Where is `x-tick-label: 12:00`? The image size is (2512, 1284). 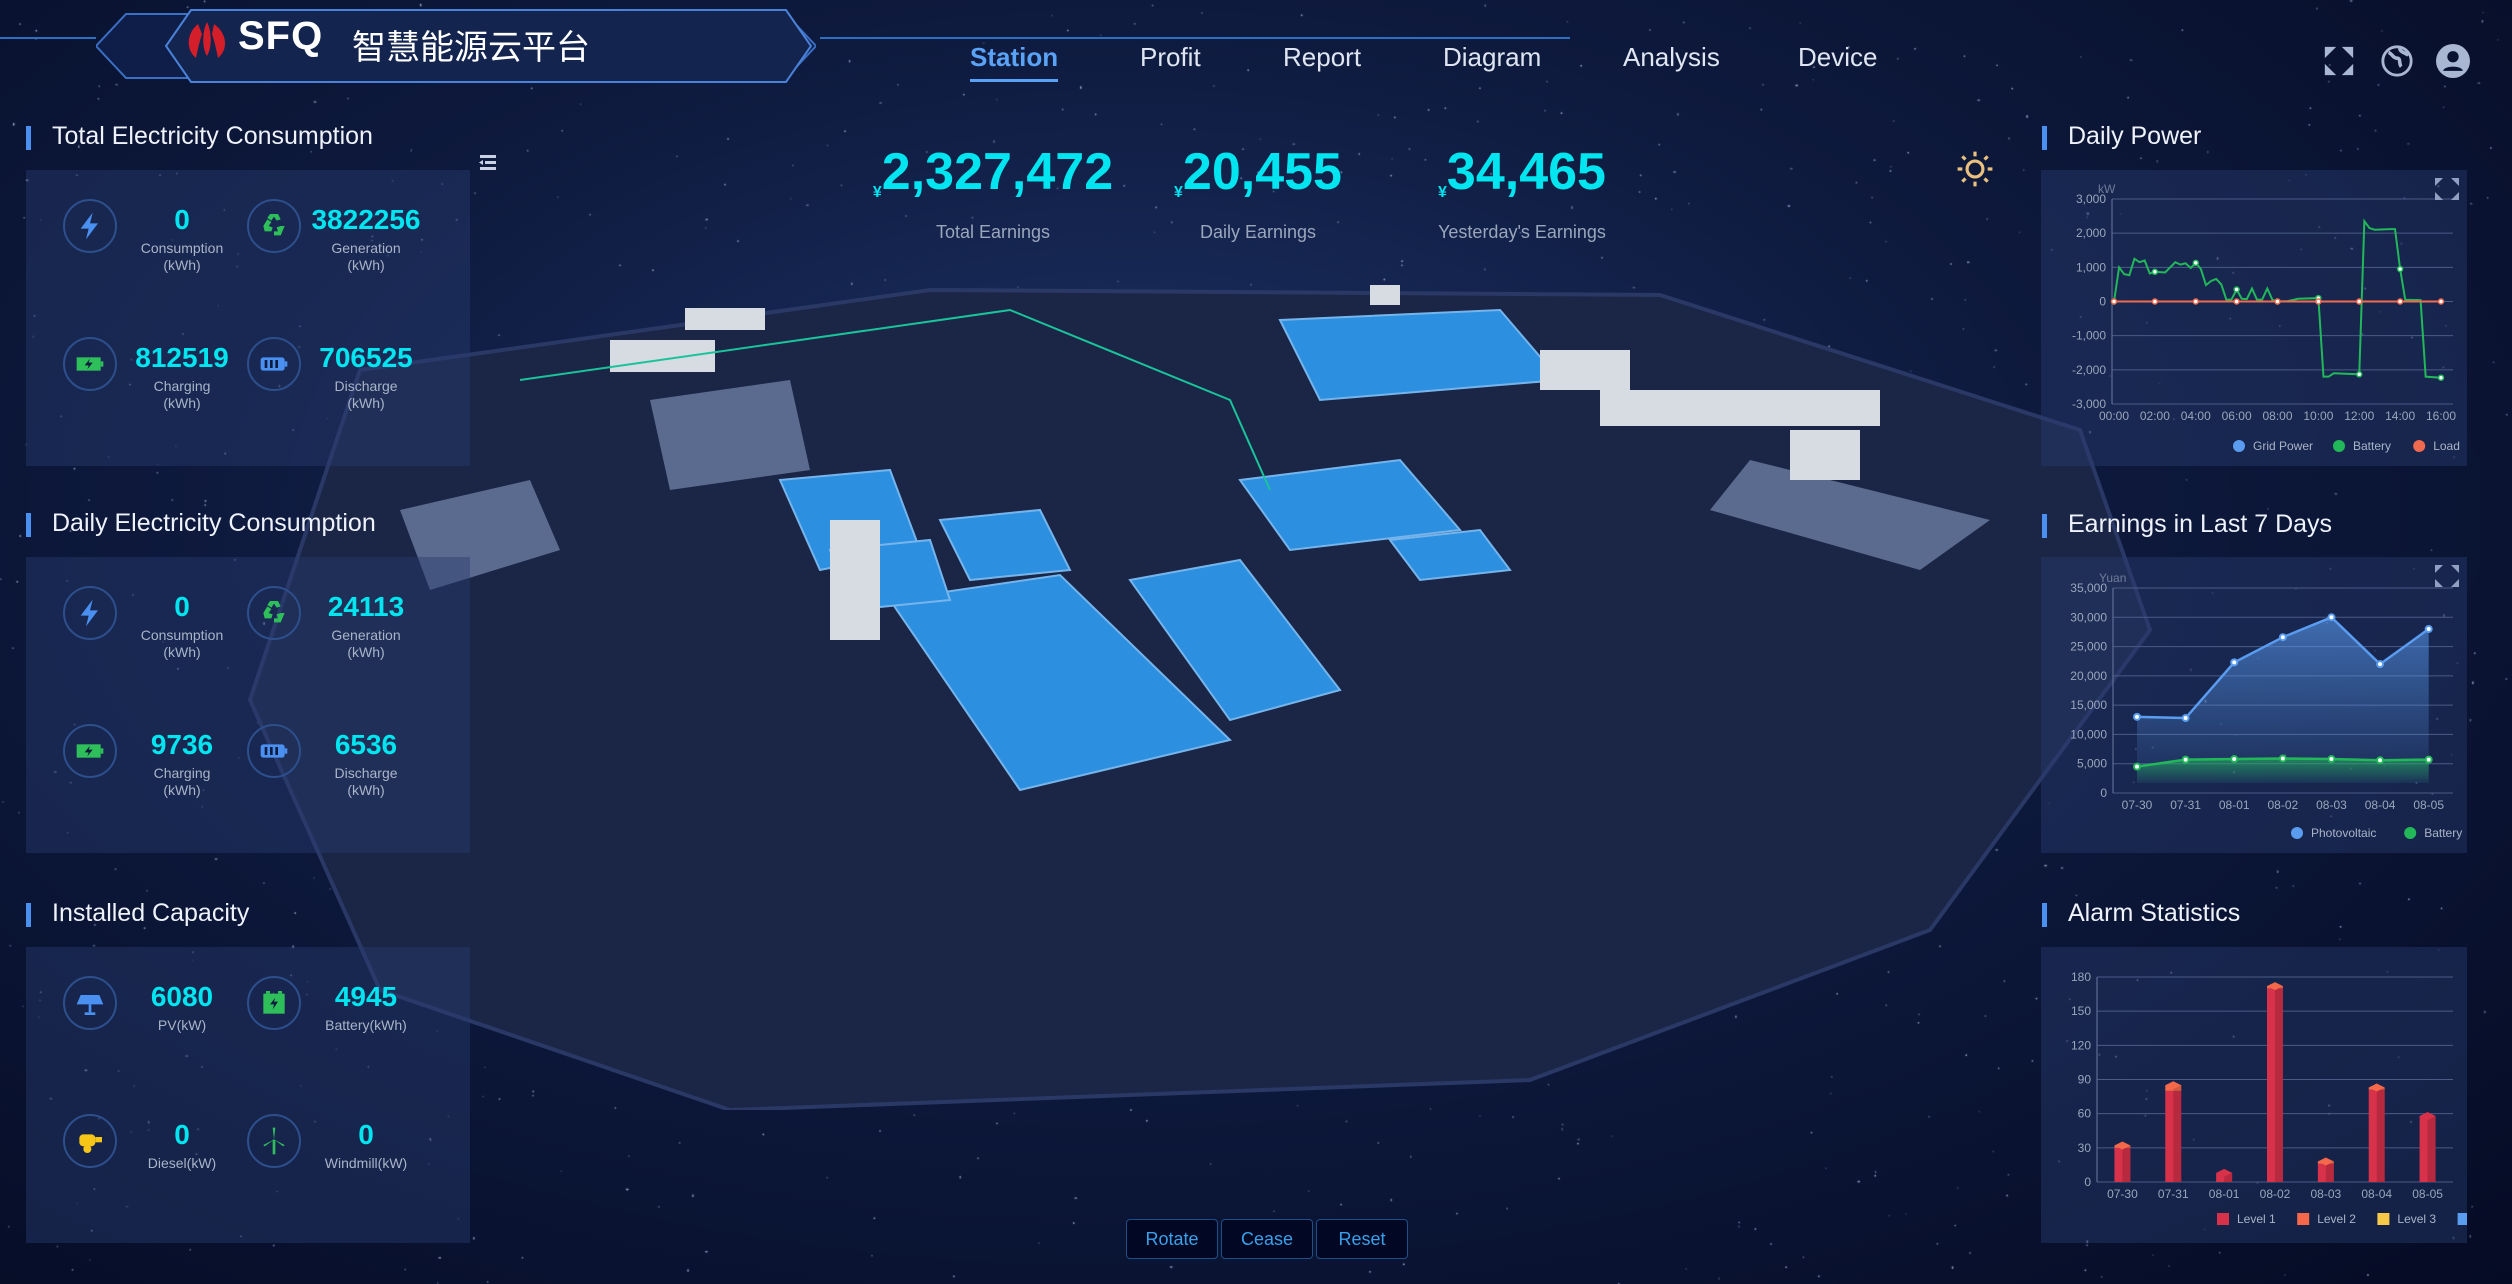
x-tick-label: 12:00 is located at coordinates (2359, 416).